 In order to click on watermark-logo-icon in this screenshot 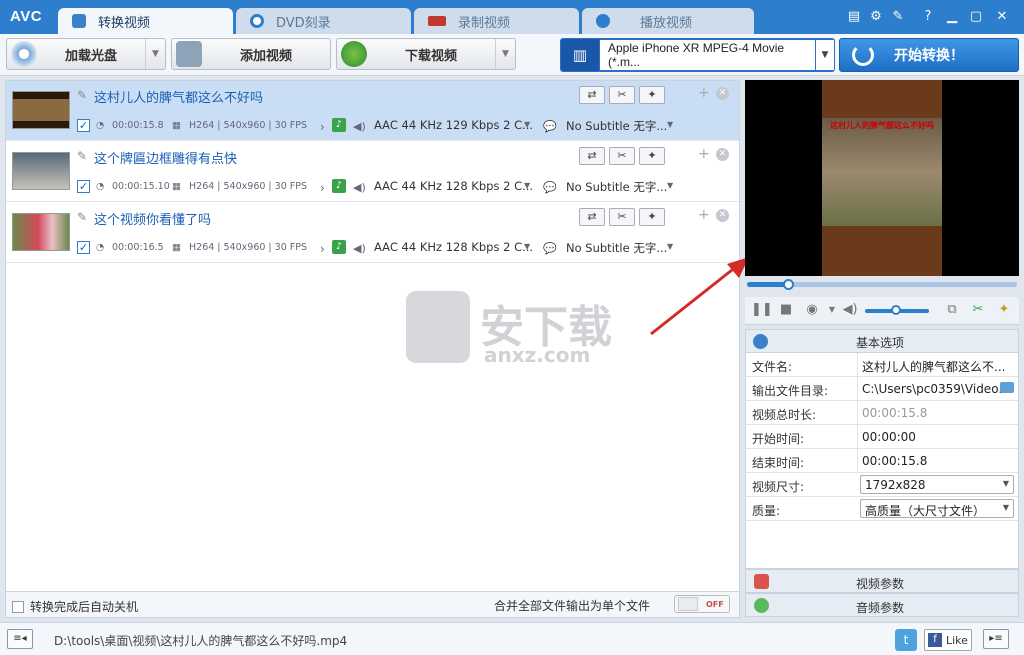, I will do `click(438, 327)`.